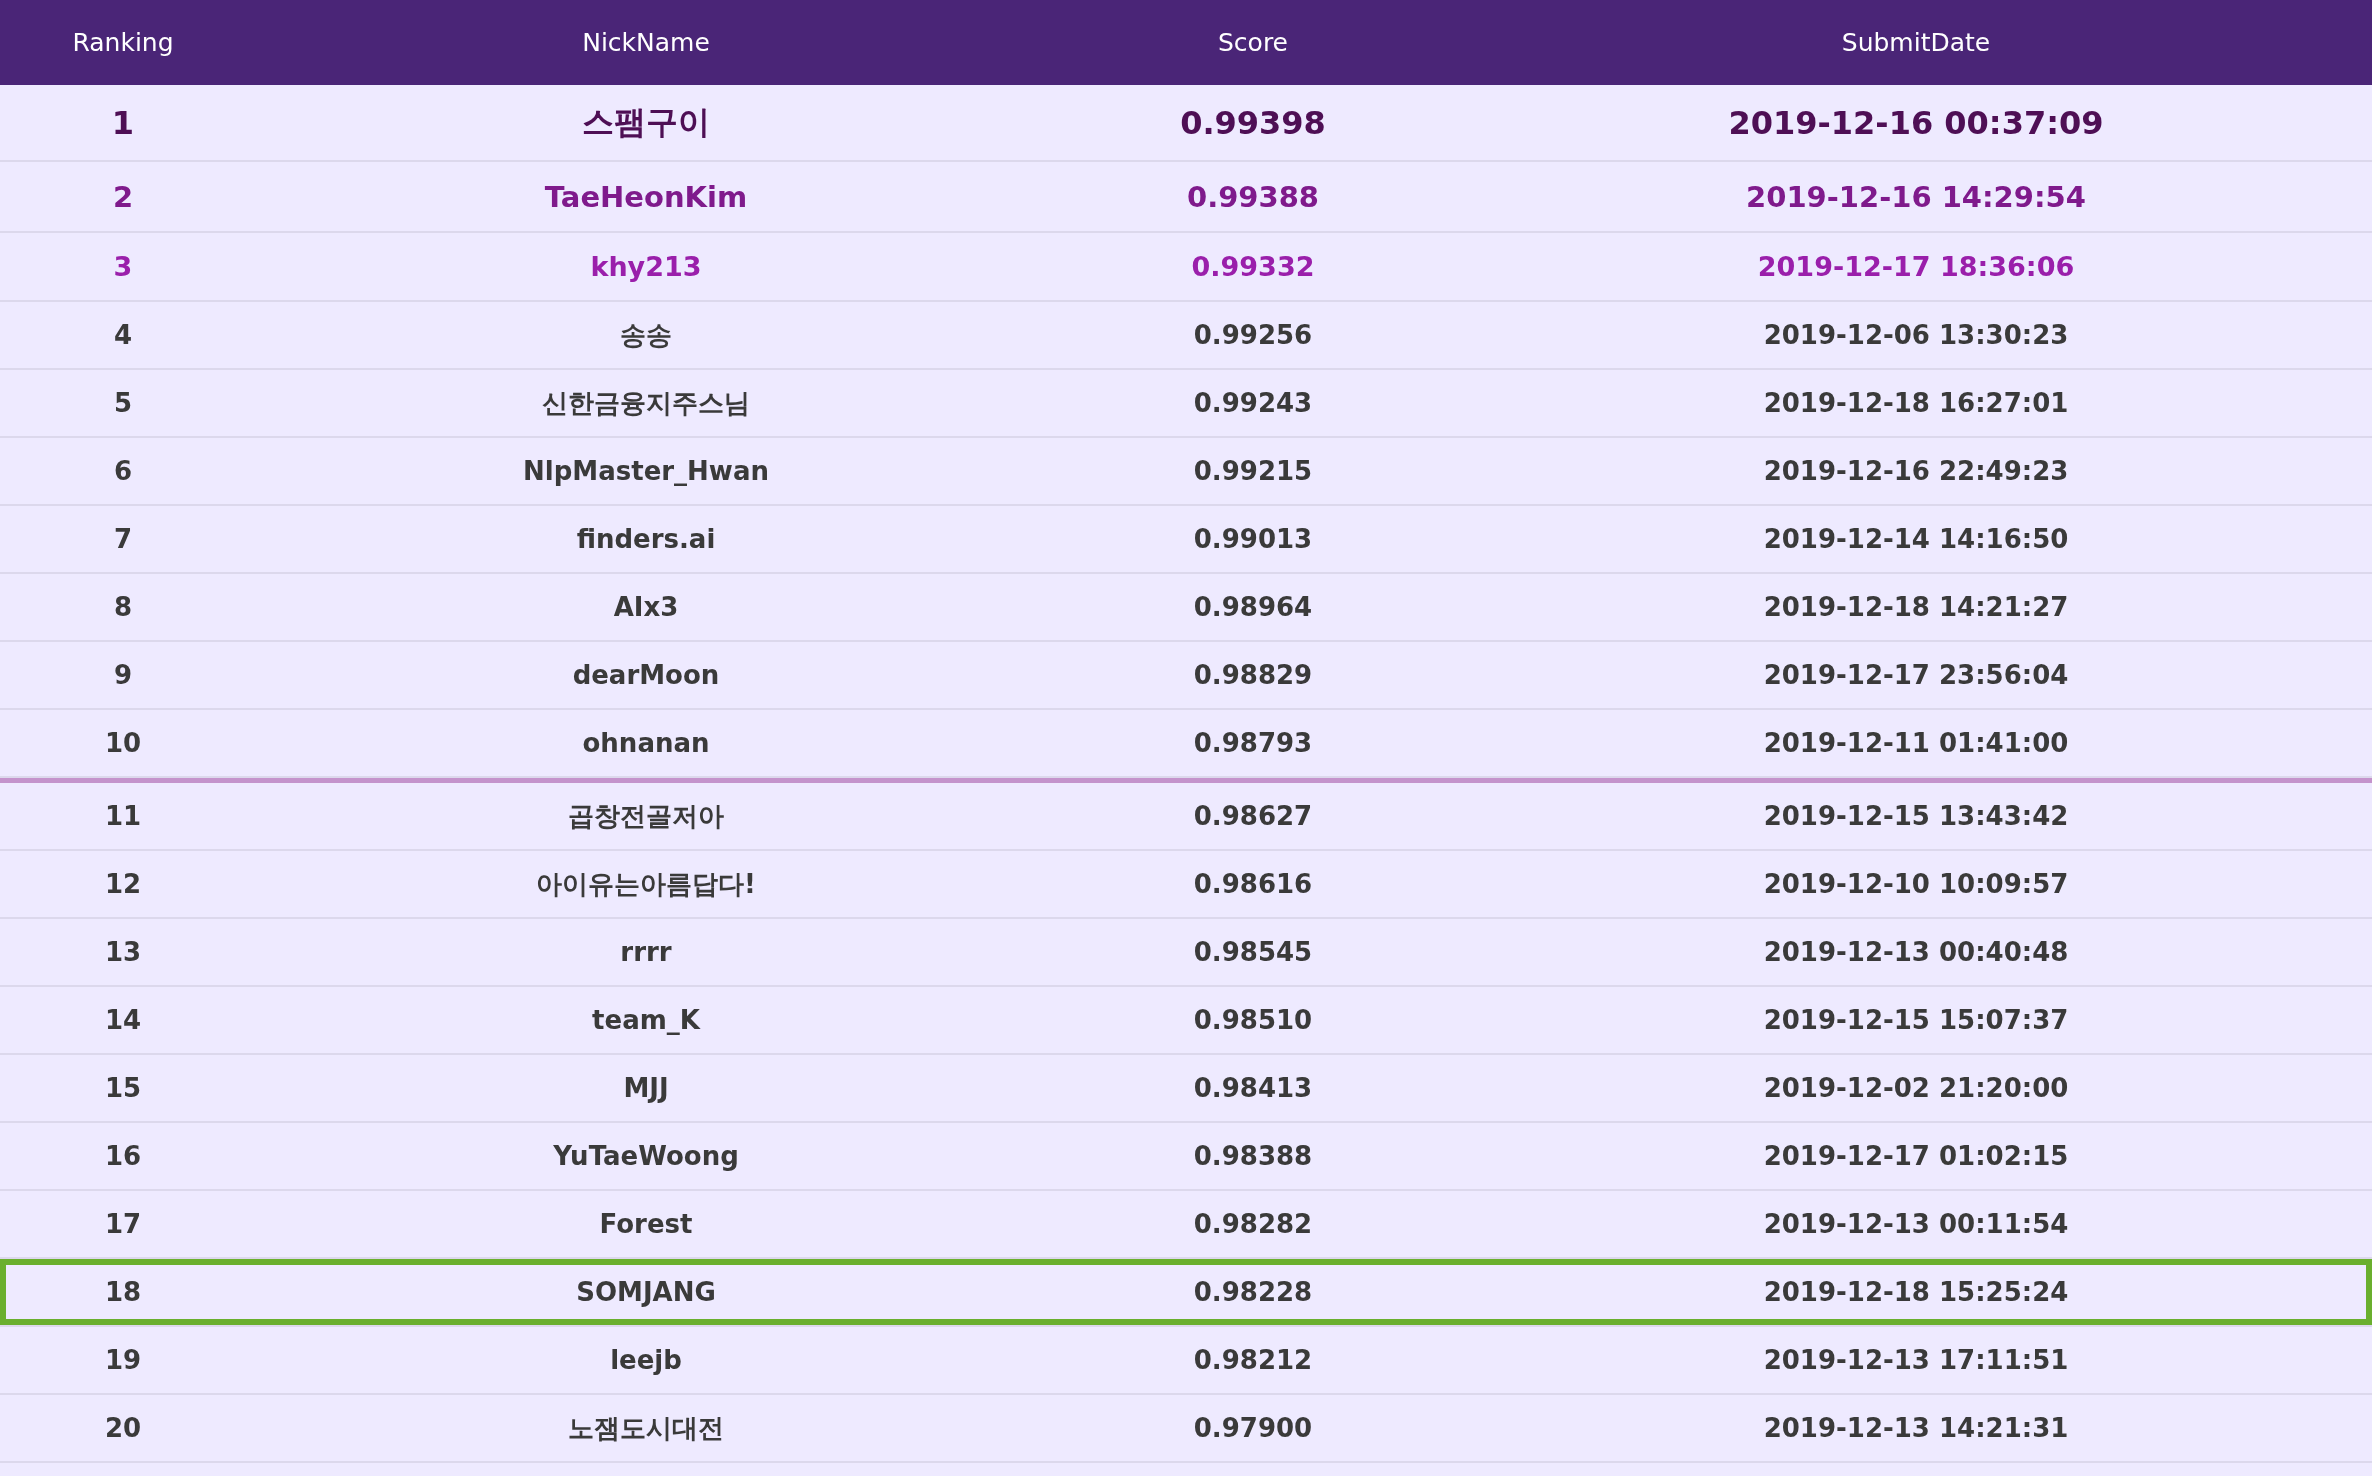 Image resolution: width=2372 pixels, height=1476 pixels. Describe the element at coordinates (1253, 266) in the screenshot. I see `table-cell: 0.99332` at that location.